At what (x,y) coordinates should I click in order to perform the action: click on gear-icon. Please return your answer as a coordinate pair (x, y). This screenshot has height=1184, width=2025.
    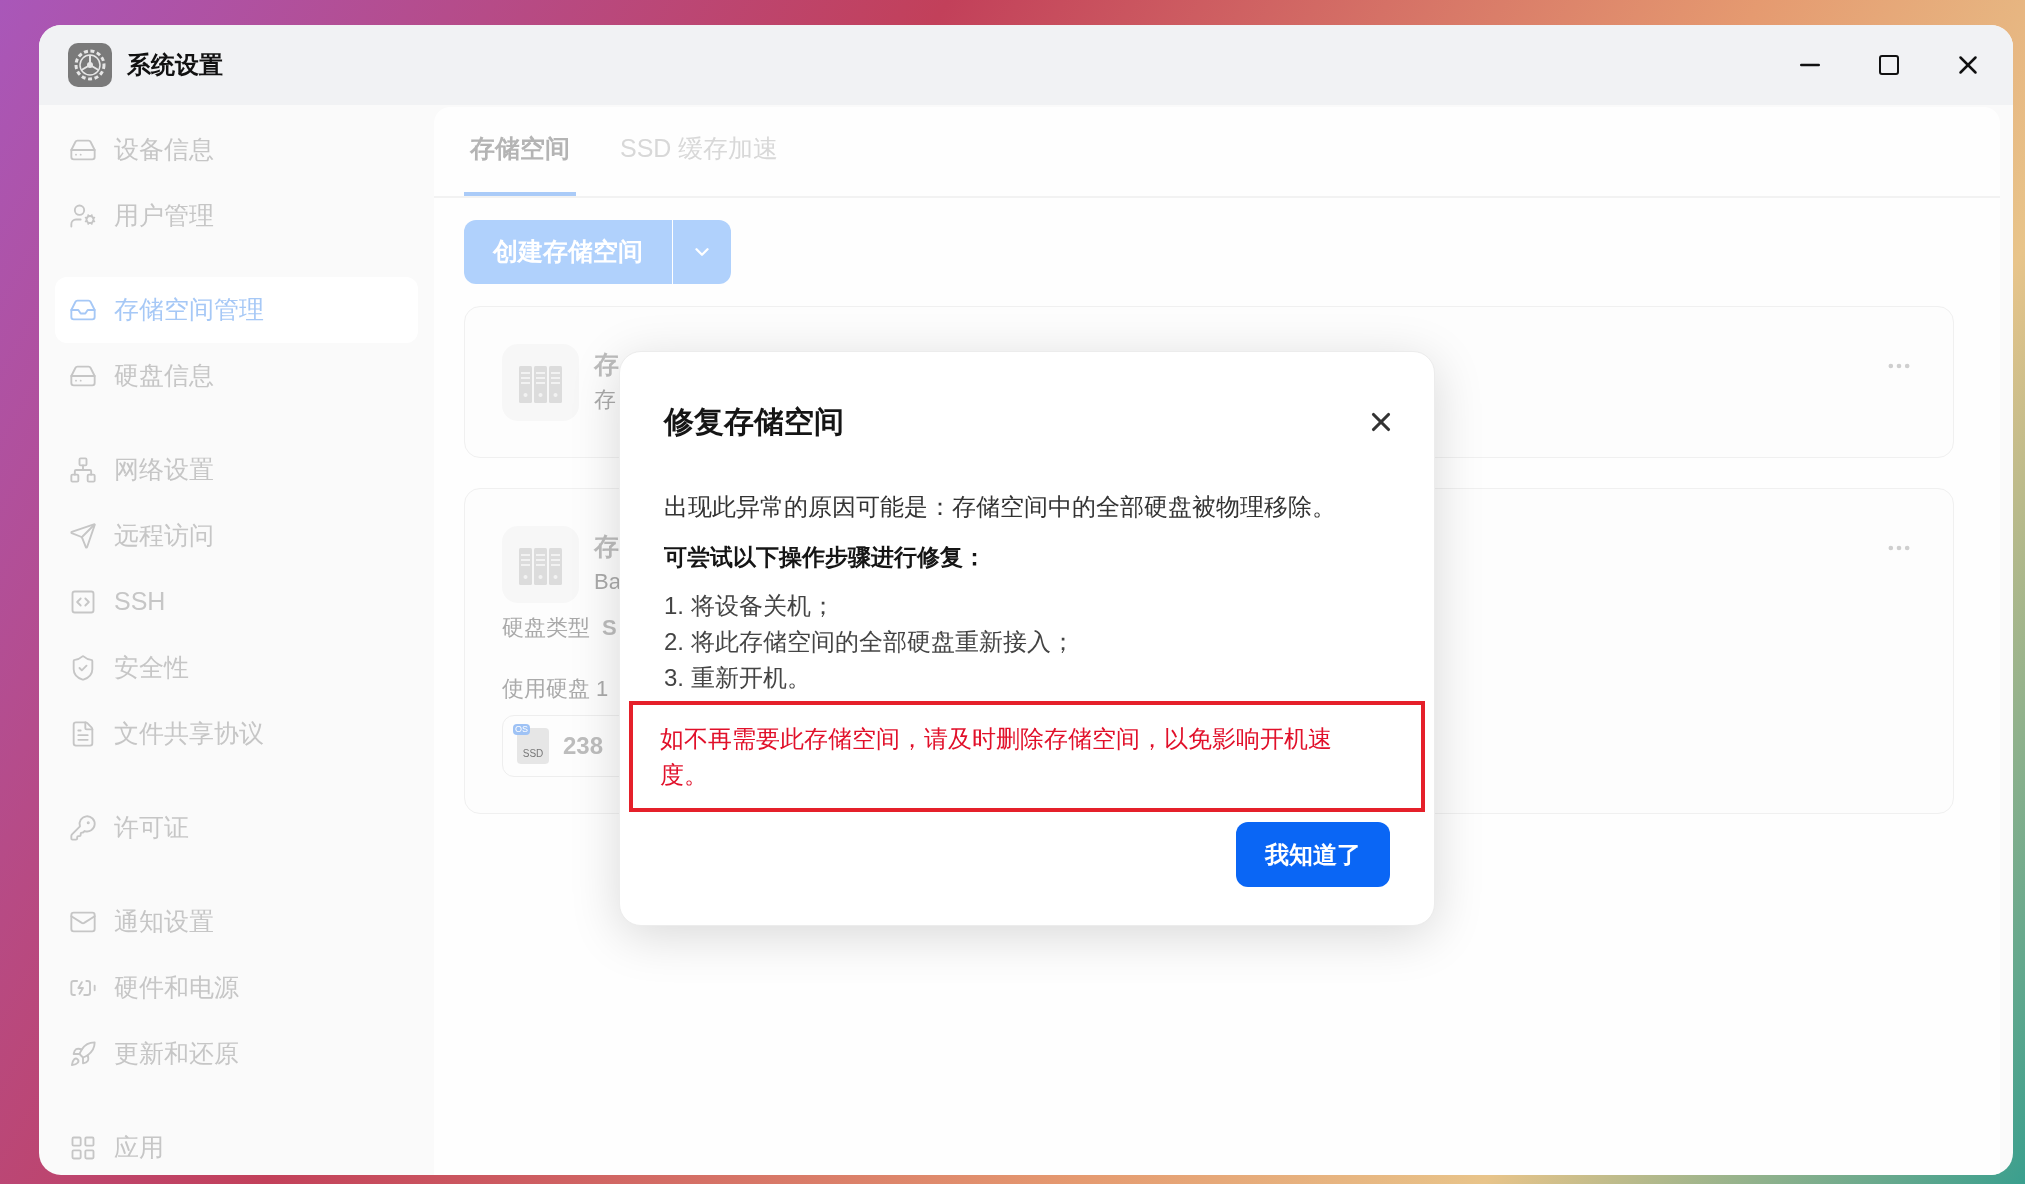
    Looking at the image, I should click on (90, 65).